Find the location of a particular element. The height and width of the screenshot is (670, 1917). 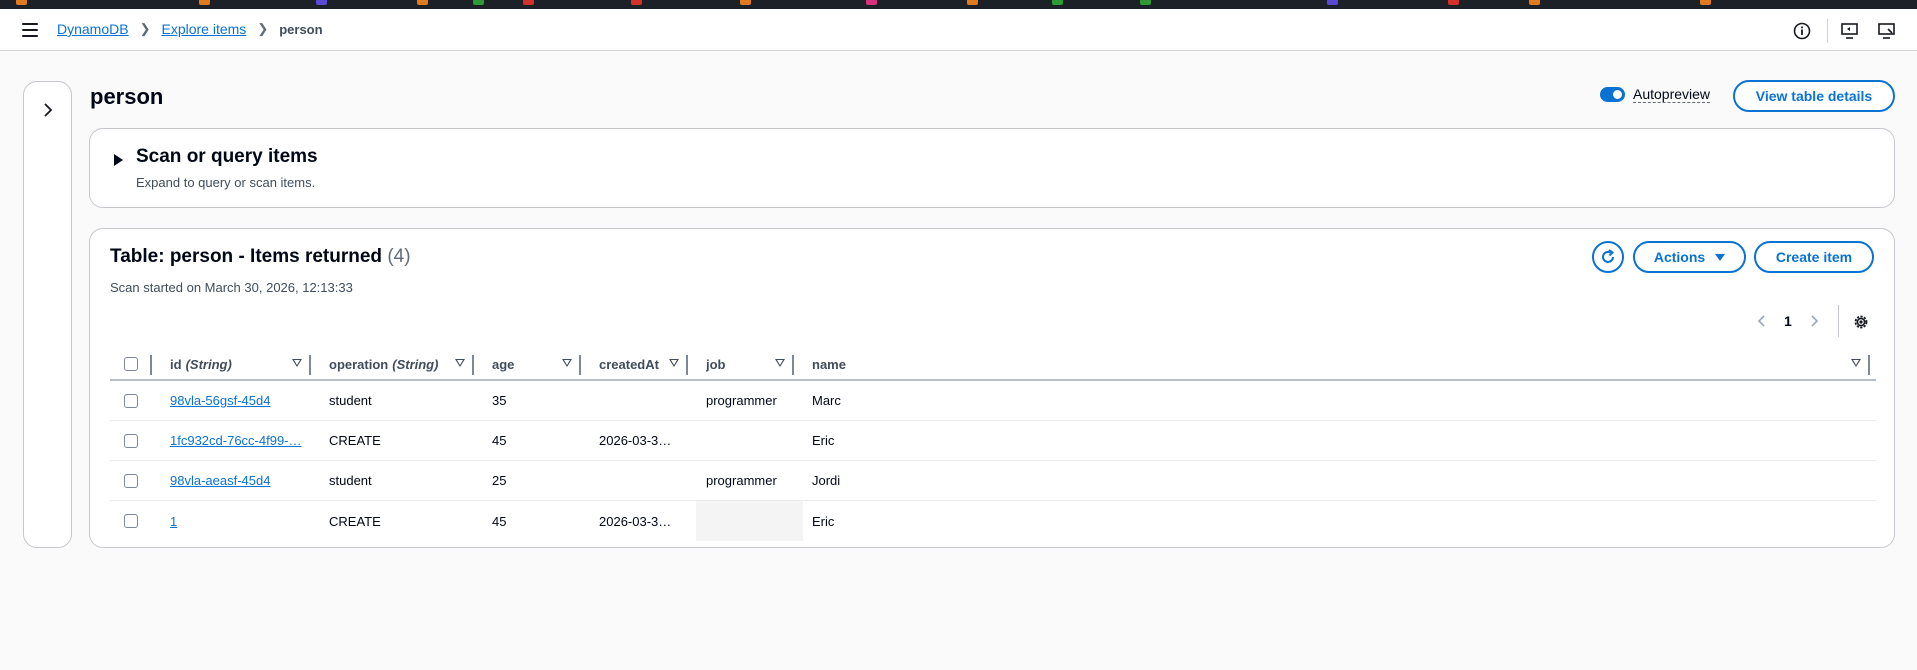

breadcrumb-person: person is located at coordinates (301, 29).